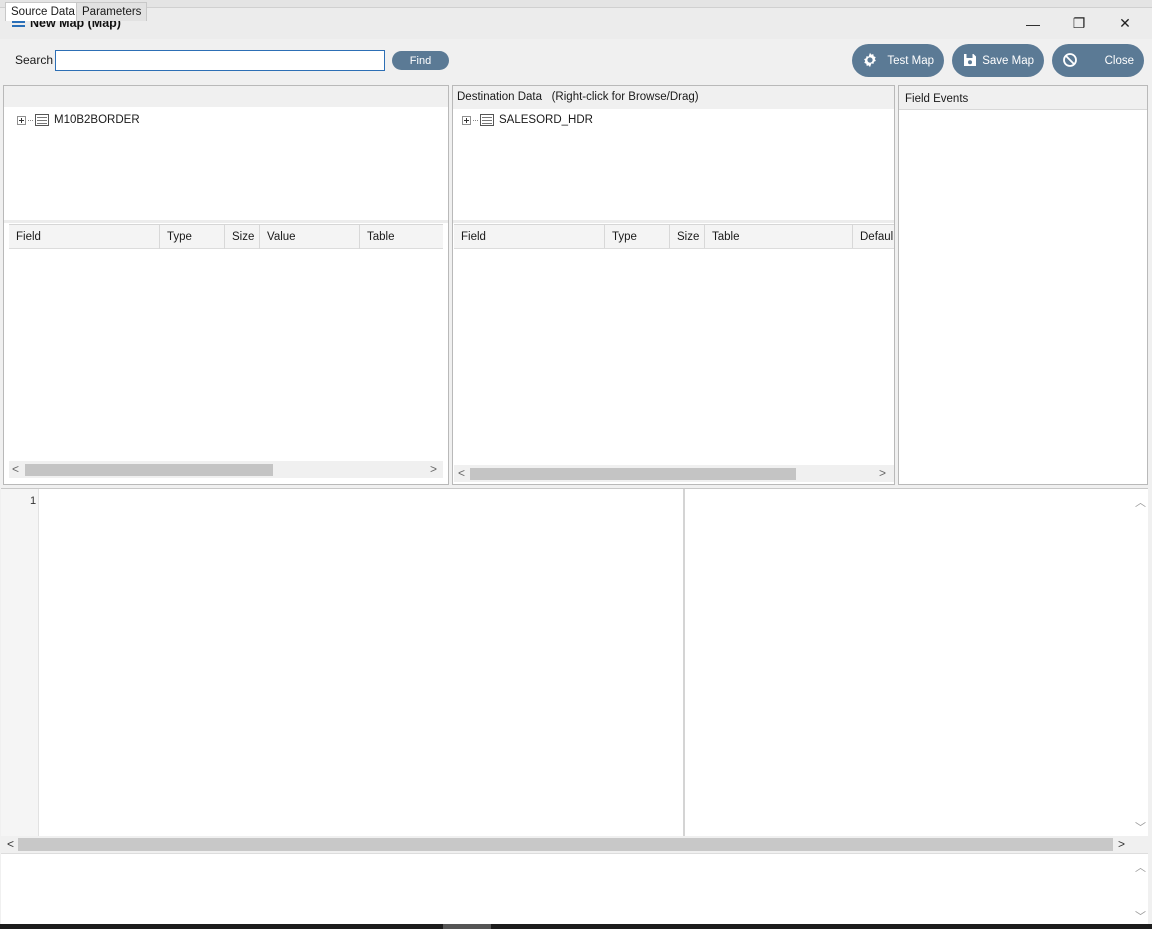 The height and width of the screenshot is (929, 1152). I want to click on tree-item-source-table: M10B2BORDER, so click(78, 120).